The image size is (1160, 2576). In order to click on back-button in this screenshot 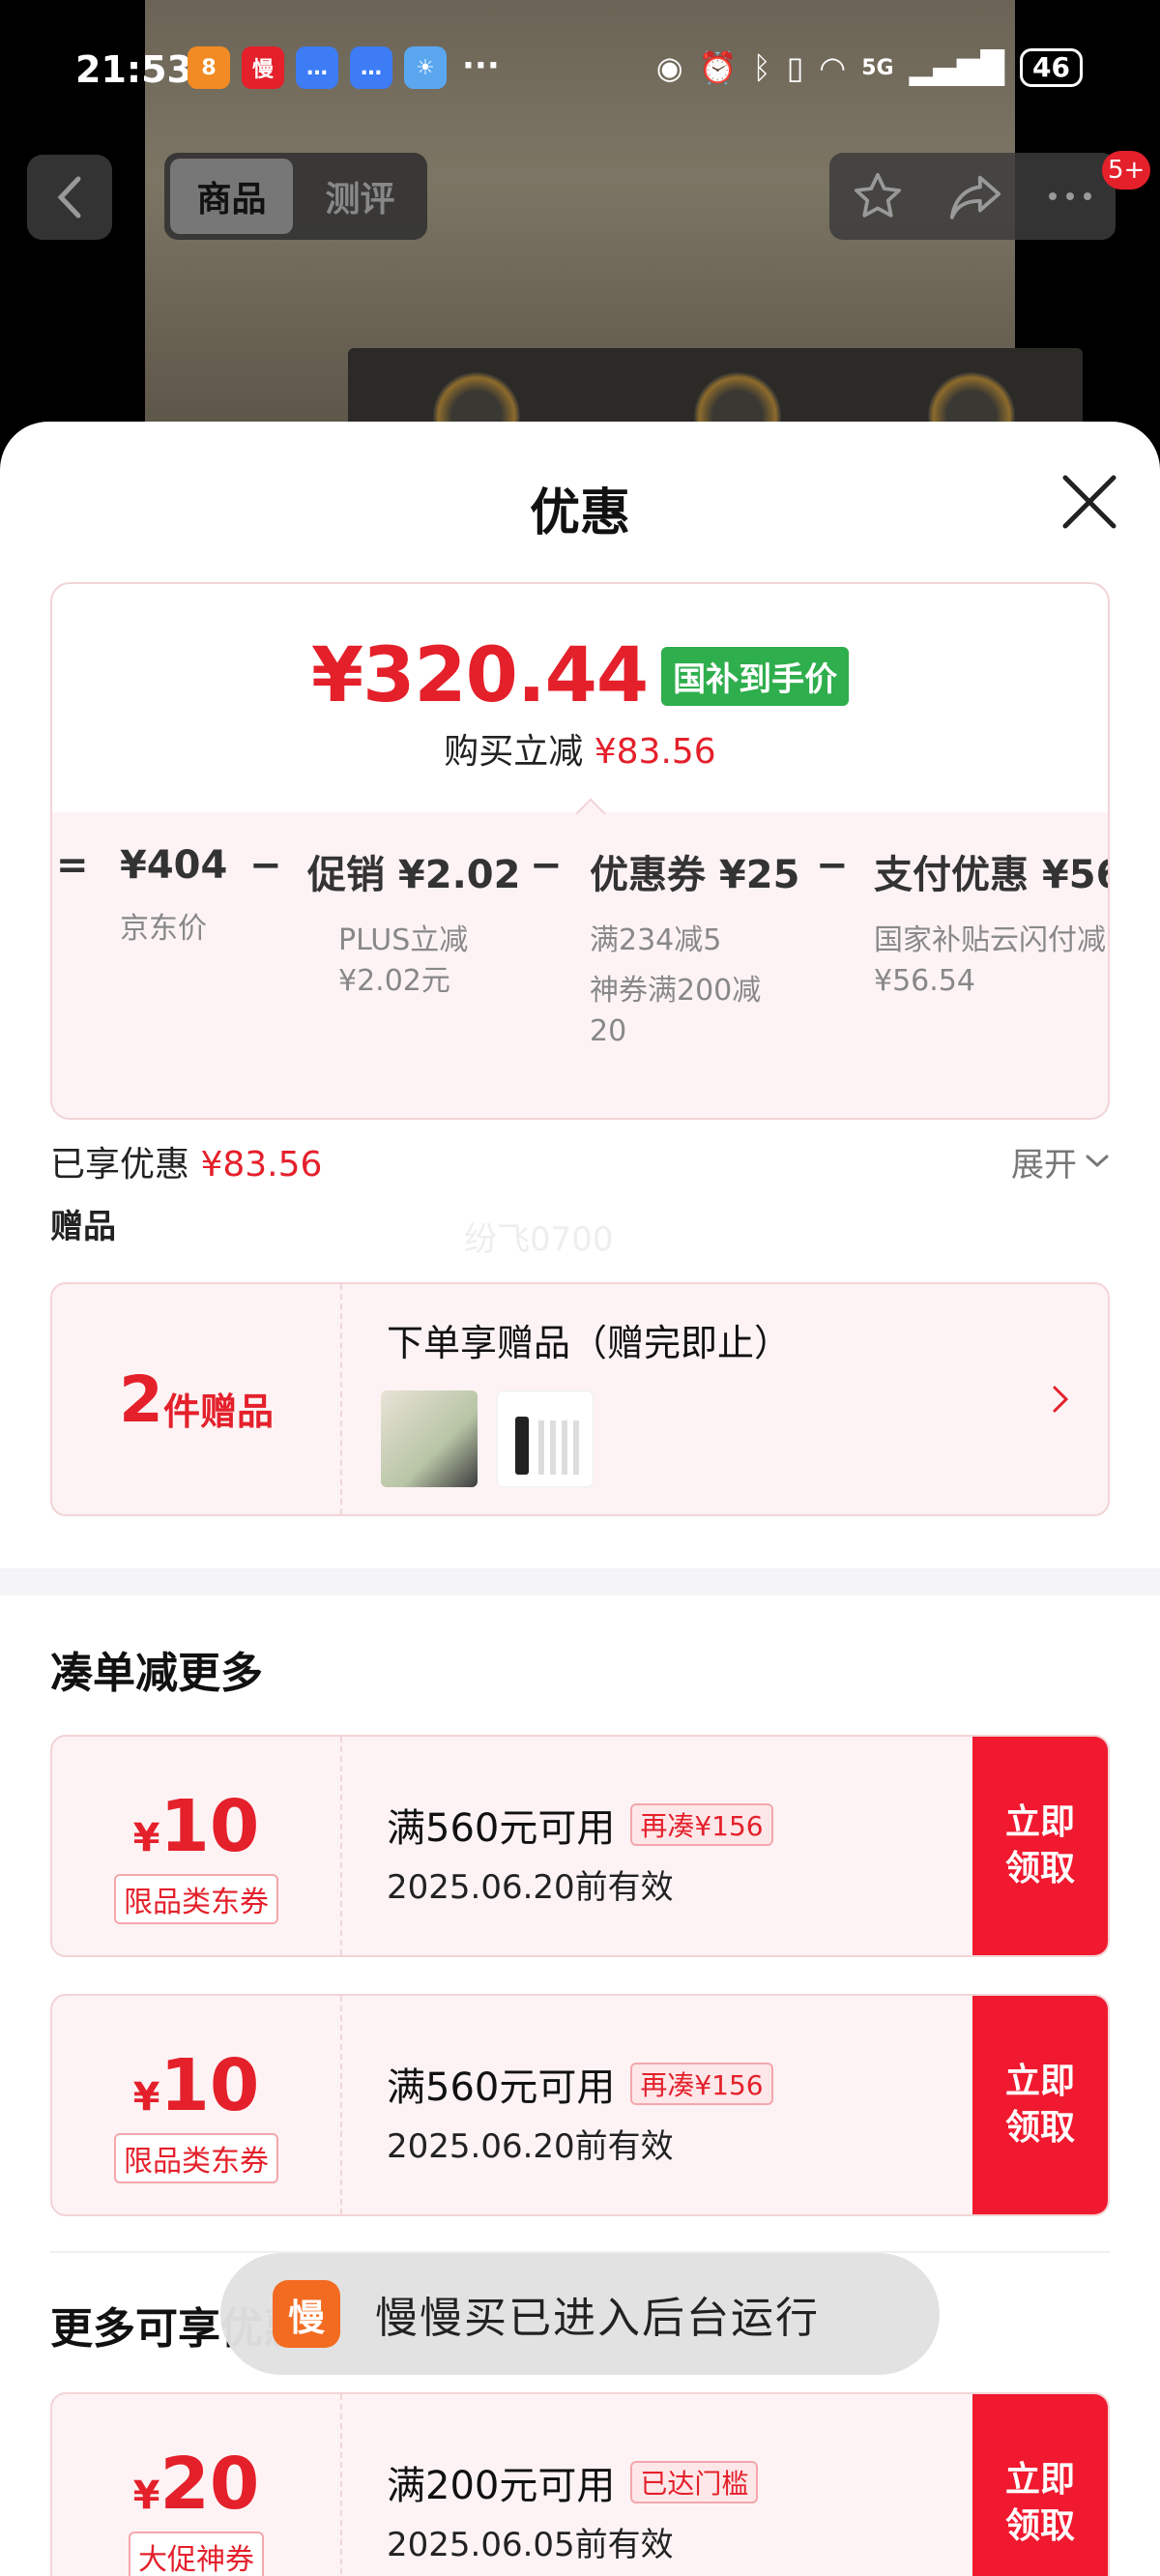, I will do `click(69, 197)`.